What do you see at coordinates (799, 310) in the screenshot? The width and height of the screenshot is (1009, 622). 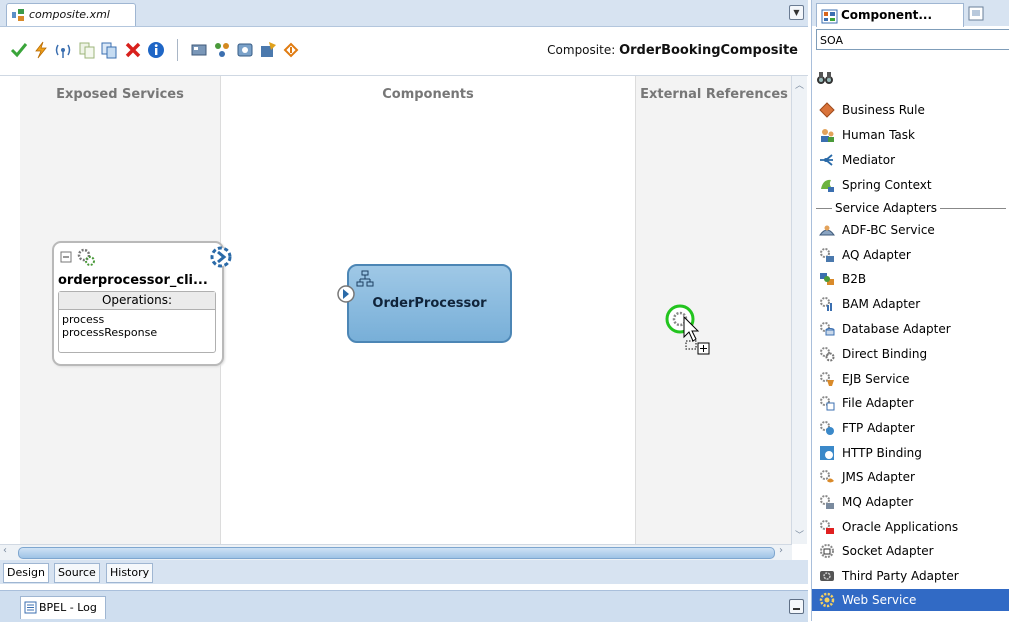 I see `canvas-vertical-scrollbar: ︿ ﹀` at bounding box center [799, 310].